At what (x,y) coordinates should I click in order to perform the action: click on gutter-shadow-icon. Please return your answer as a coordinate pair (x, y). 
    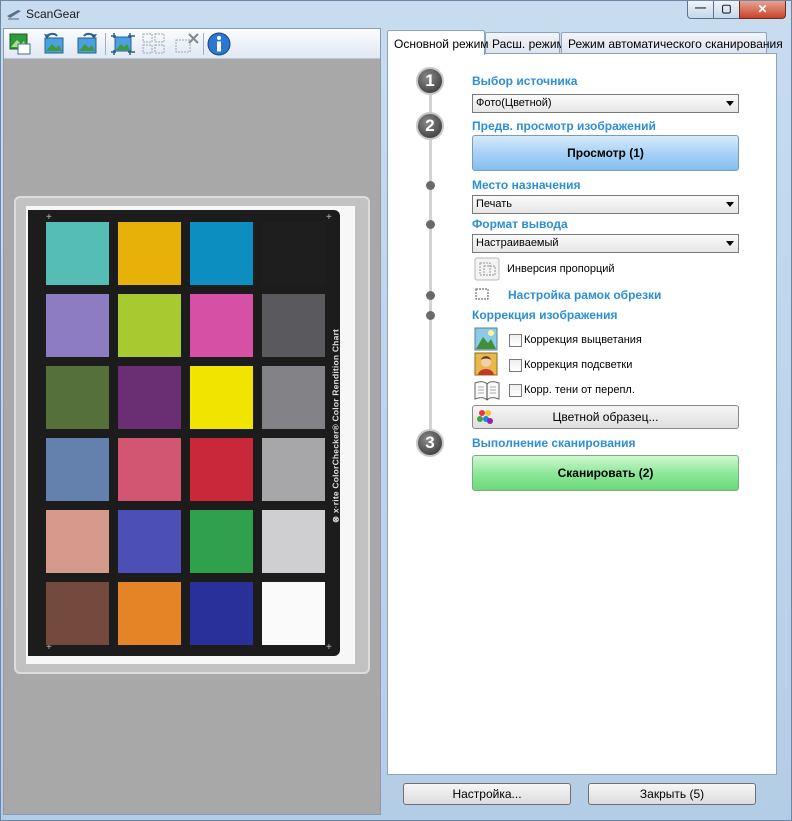
    Looking at the image, I should click on (487, 391).